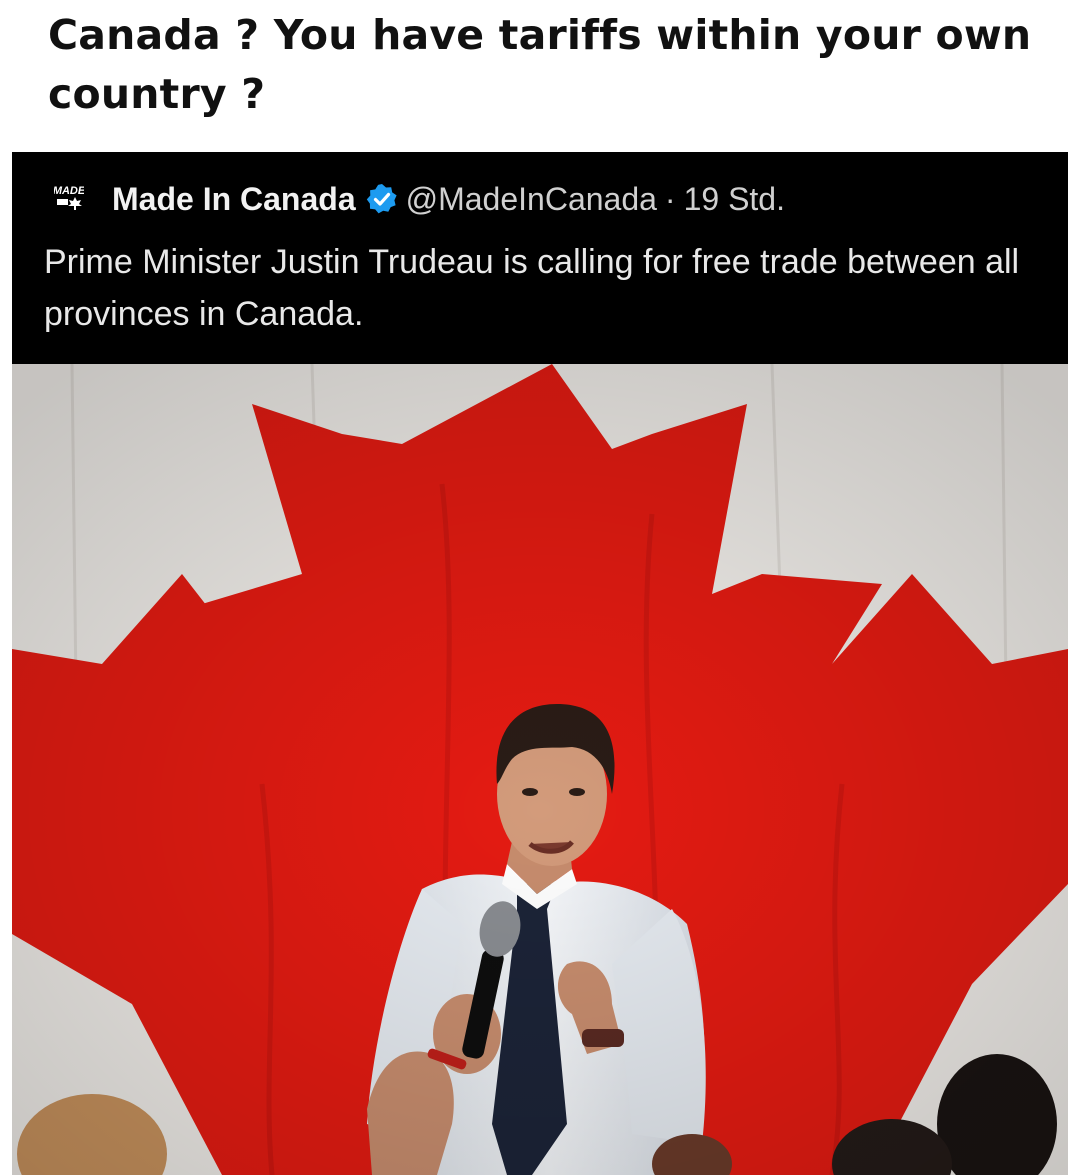 This screenshot has width=1069, height=1175. What do you see at coordinates (69, 197) in the screenshot?
I see `made-in-canada-logo-icon: MADE` at bounding box center [69, 197].